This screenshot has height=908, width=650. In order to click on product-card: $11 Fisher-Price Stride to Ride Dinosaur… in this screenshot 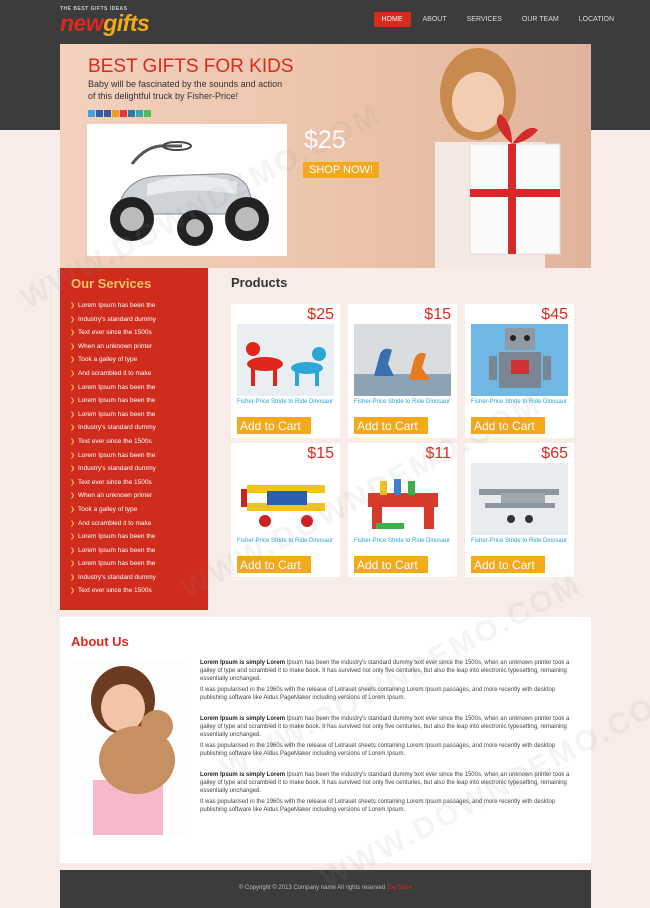, I will do `click(402, 510)`.